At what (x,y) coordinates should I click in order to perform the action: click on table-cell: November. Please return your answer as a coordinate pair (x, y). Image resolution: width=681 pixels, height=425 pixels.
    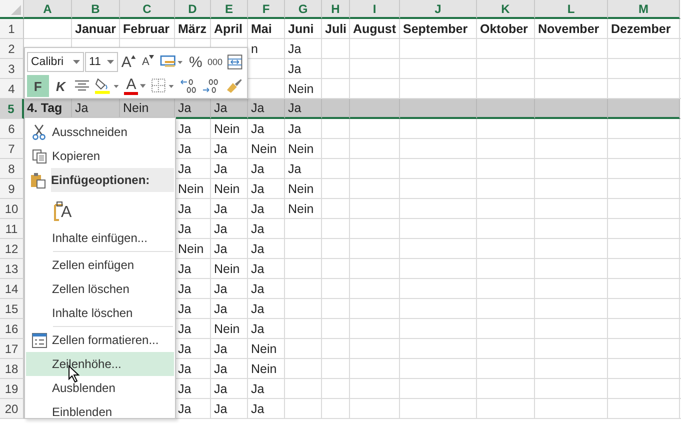
    Looking at the image, I should click on (571, 29).